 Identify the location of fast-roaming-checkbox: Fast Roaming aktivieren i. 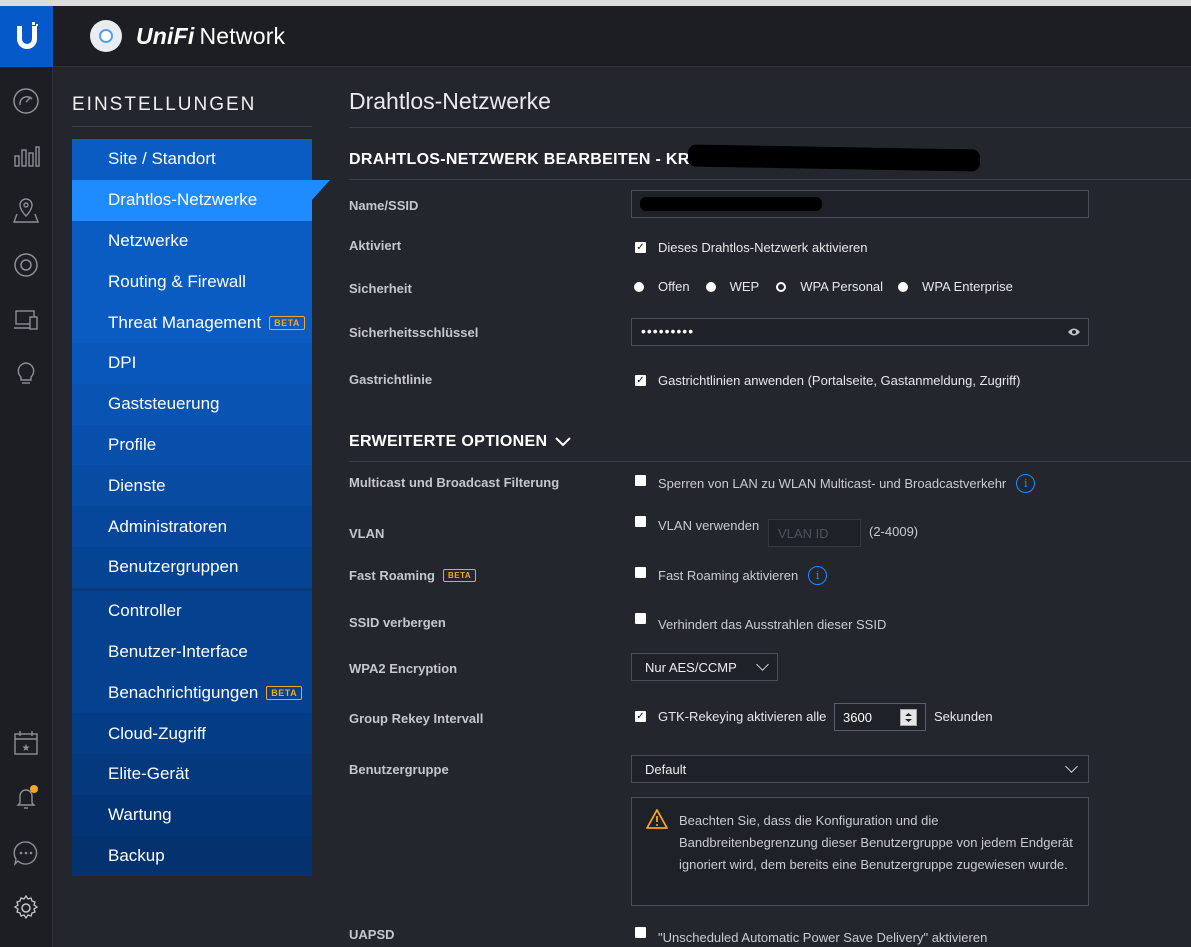
(731, 575).